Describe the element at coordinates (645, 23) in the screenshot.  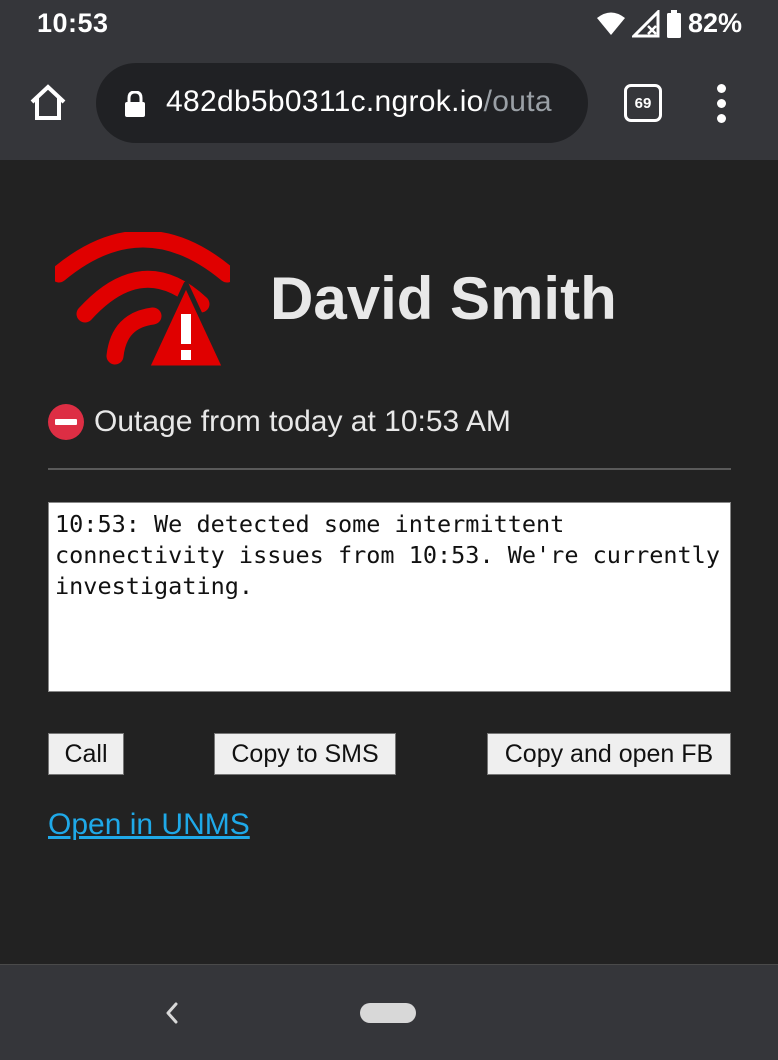
I see `signal-icon` at that location.